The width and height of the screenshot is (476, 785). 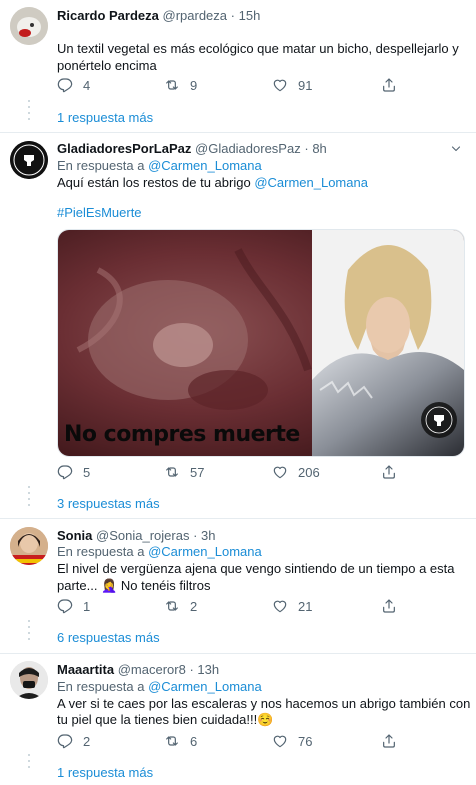 What do you see at coordinates (87, 85) in the screenshot?
I see `reply-count: 4` at bounding box center [87, 85].